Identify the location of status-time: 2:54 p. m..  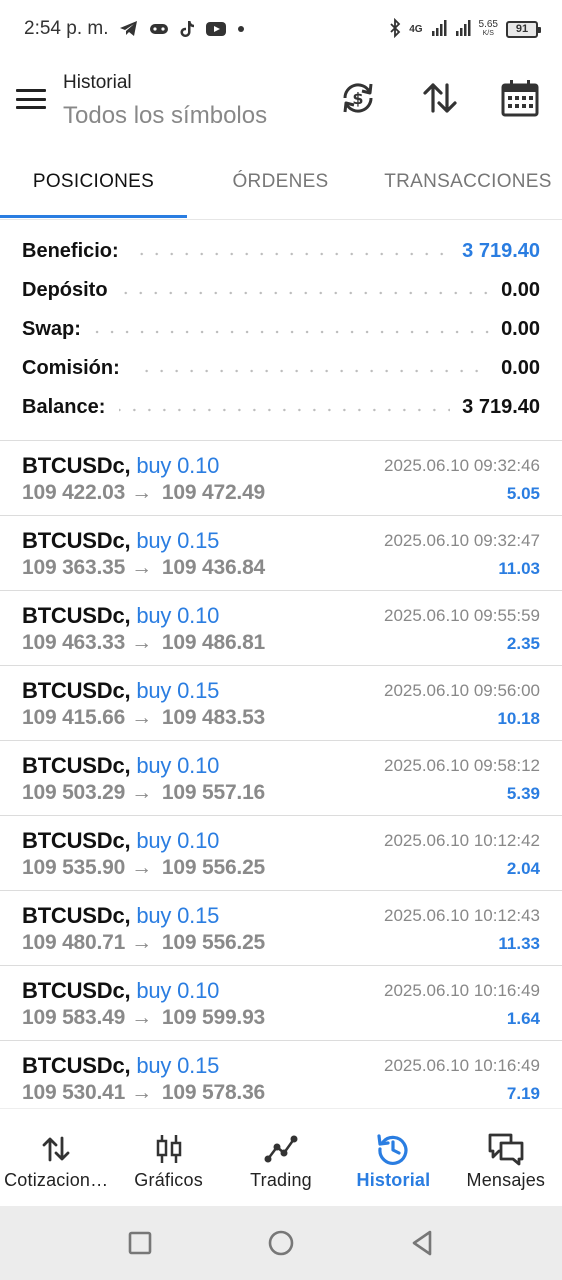
(66, 28).